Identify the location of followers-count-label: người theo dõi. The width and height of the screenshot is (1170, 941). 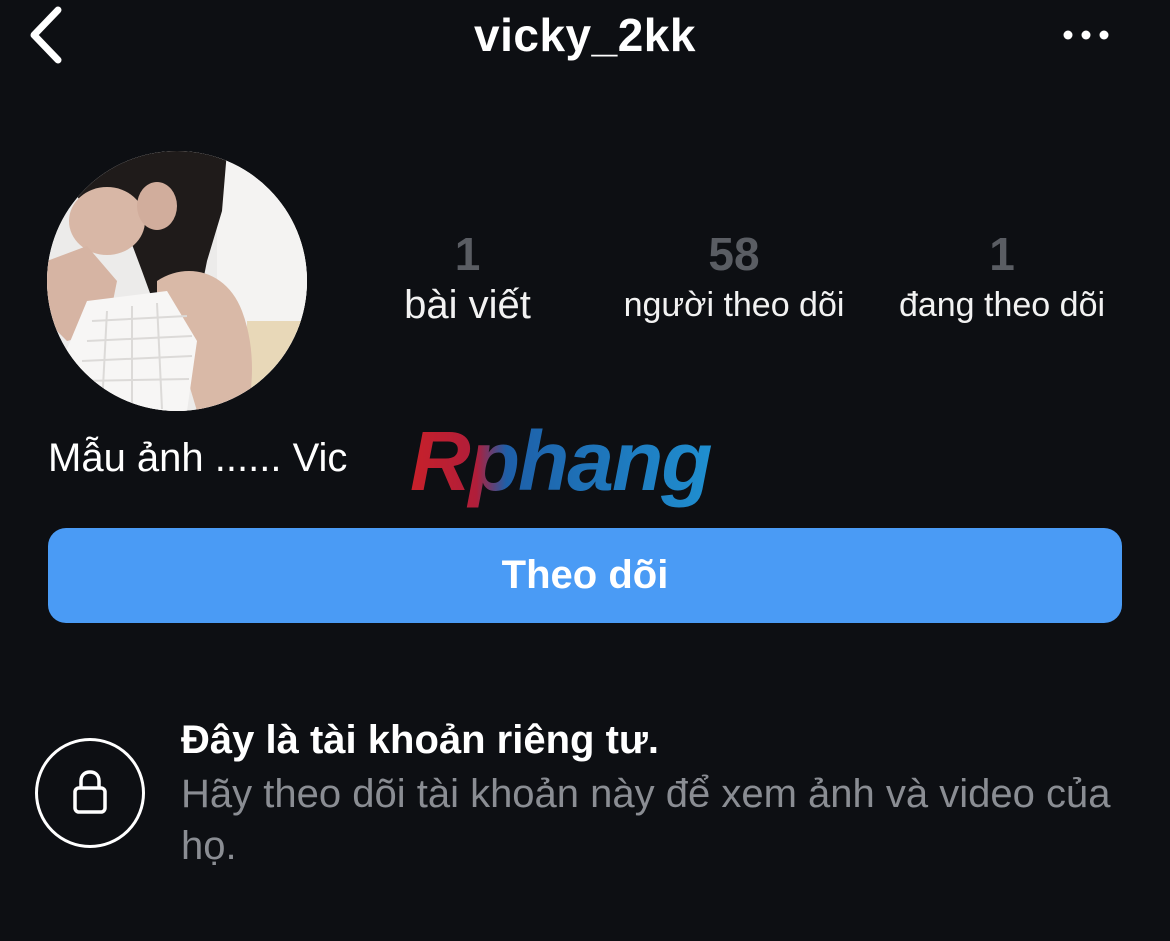
(734, 305).